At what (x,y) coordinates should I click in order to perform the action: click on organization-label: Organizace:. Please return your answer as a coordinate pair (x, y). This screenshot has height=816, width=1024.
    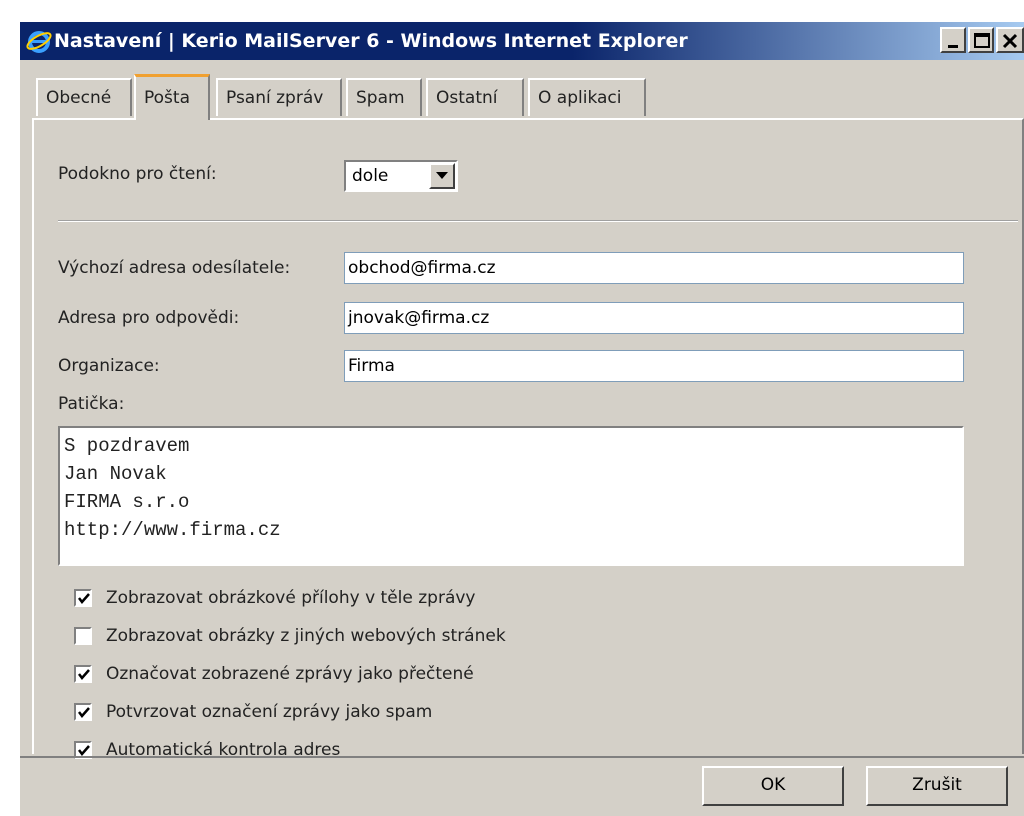
    Looking at the image, I should click on (109, 366).